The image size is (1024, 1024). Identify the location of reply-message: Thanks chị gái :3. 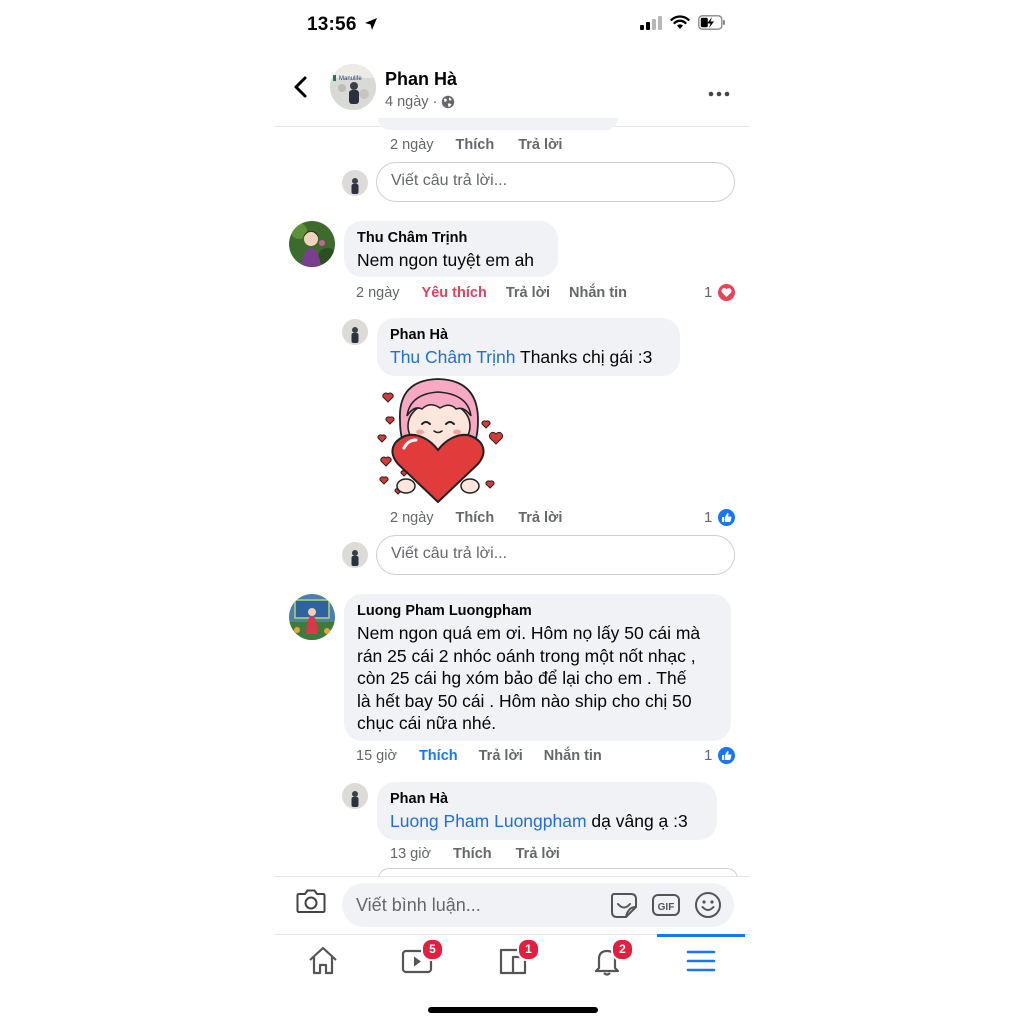
(584, 357).